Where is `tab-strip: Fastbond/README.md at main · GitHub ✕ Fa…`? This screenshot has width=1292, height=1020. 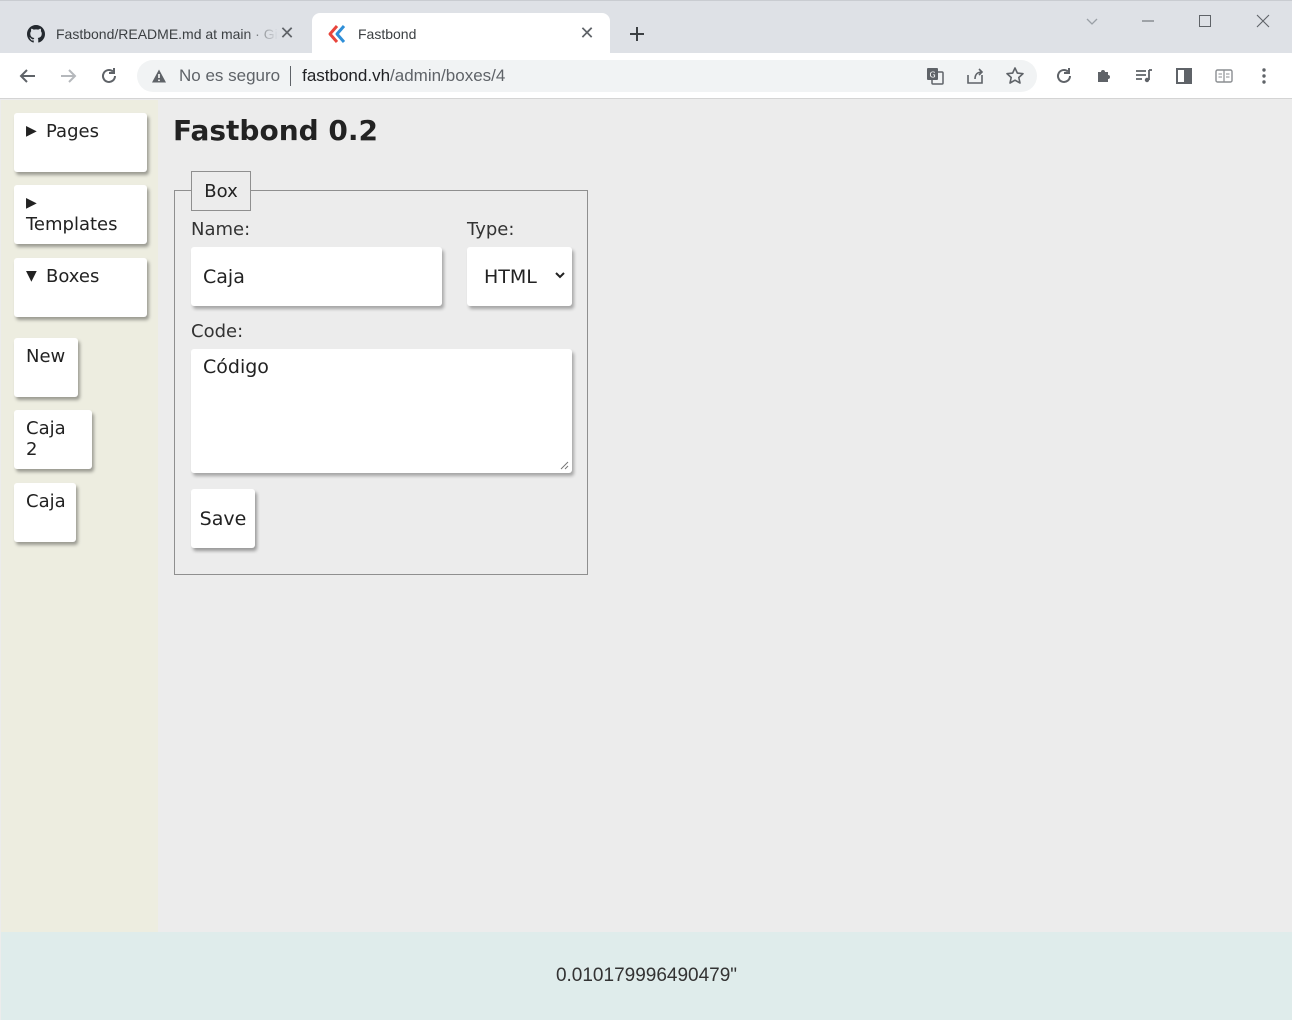 tab-strip: Fastbond/README.md at main · GitHub ✕ Fa… is located at coordinates (646, 27).